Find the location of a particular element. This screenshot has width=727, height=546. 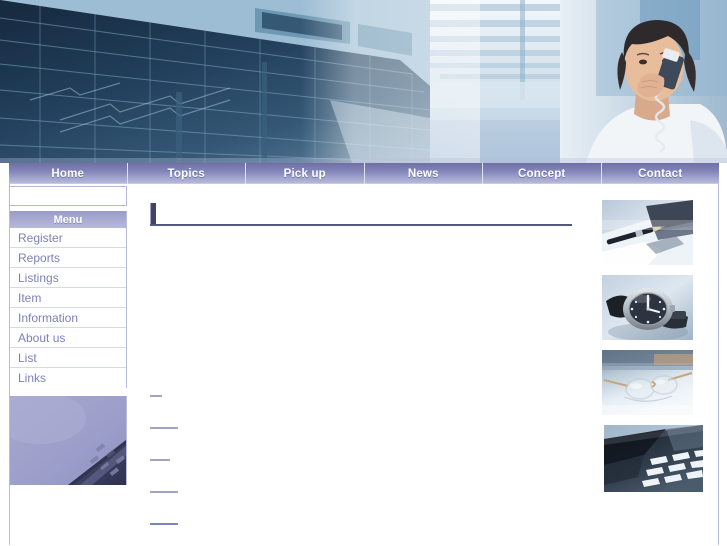

sidebar-item-information: Information is located at coordinates (68, 318).